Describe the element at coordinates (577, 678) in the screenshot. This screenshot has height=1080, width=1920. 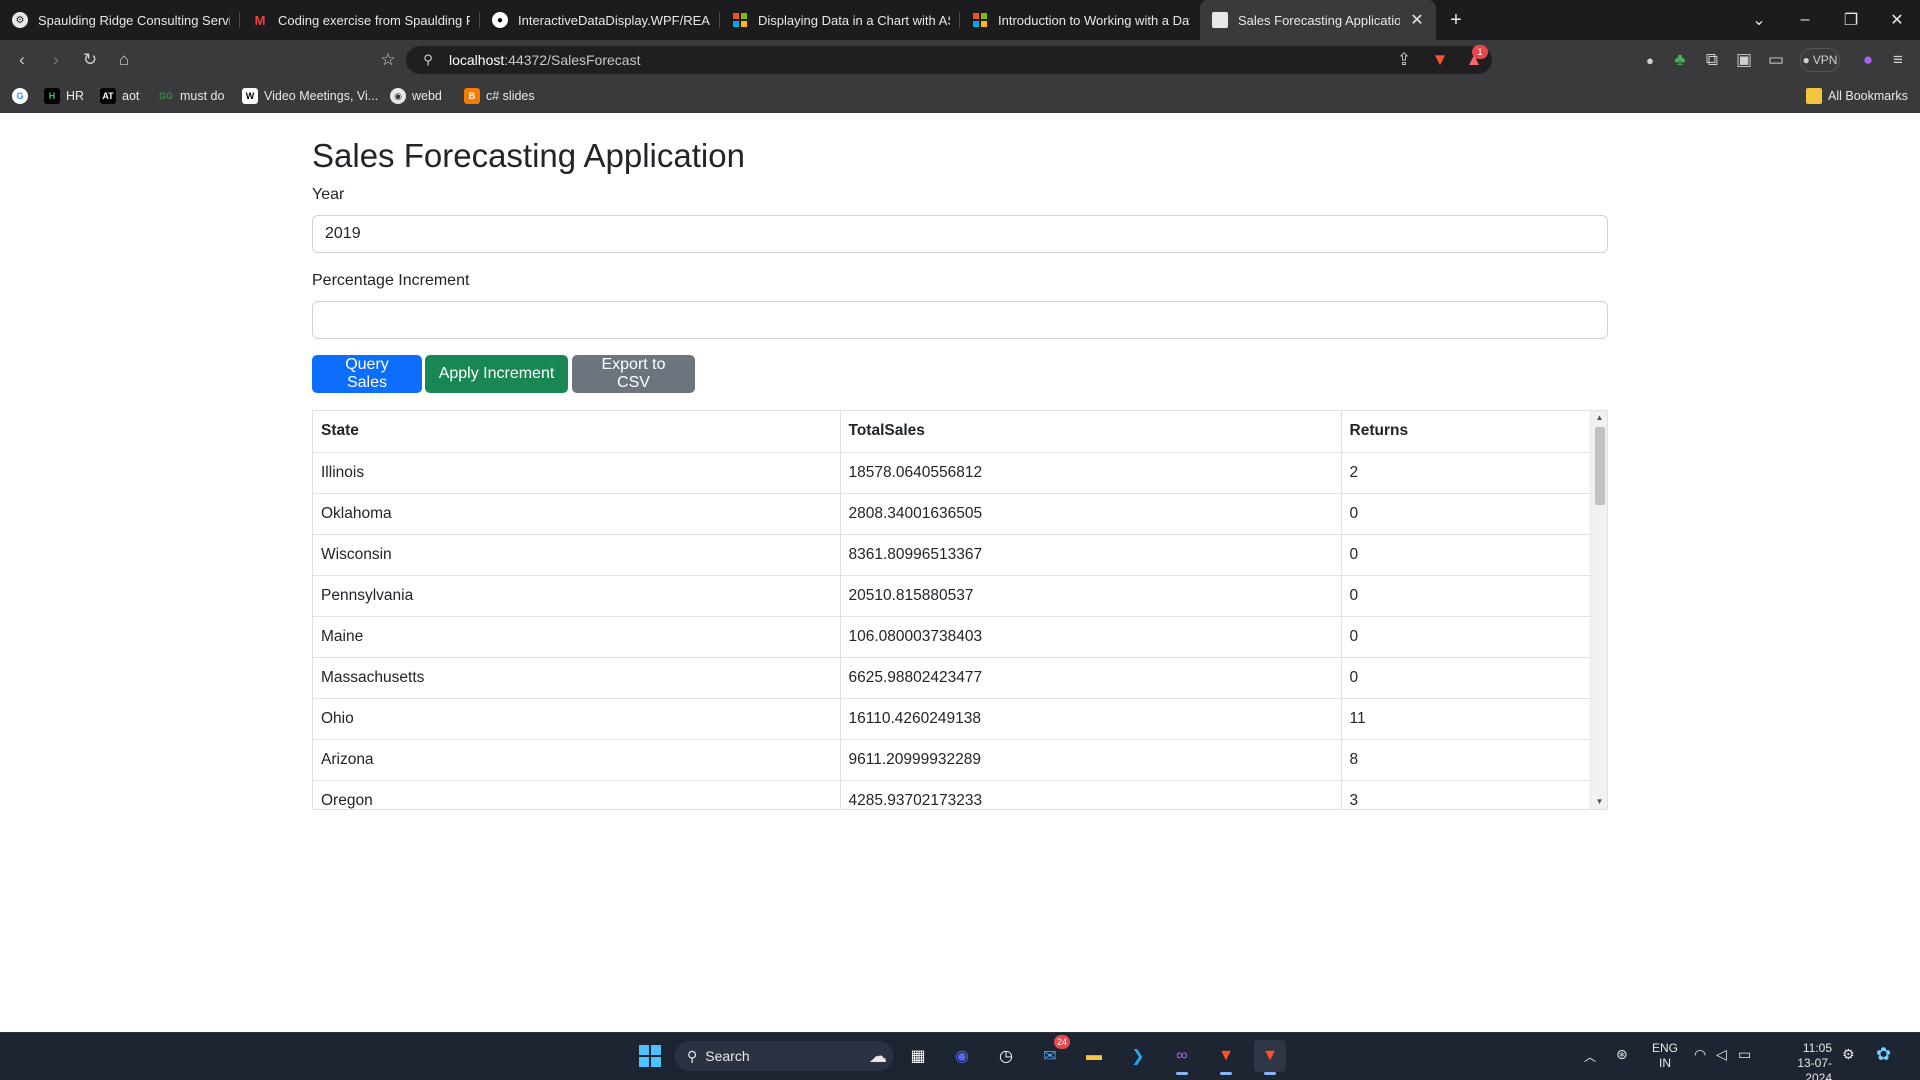
I see `cell-state: Massachusetts` at that location.